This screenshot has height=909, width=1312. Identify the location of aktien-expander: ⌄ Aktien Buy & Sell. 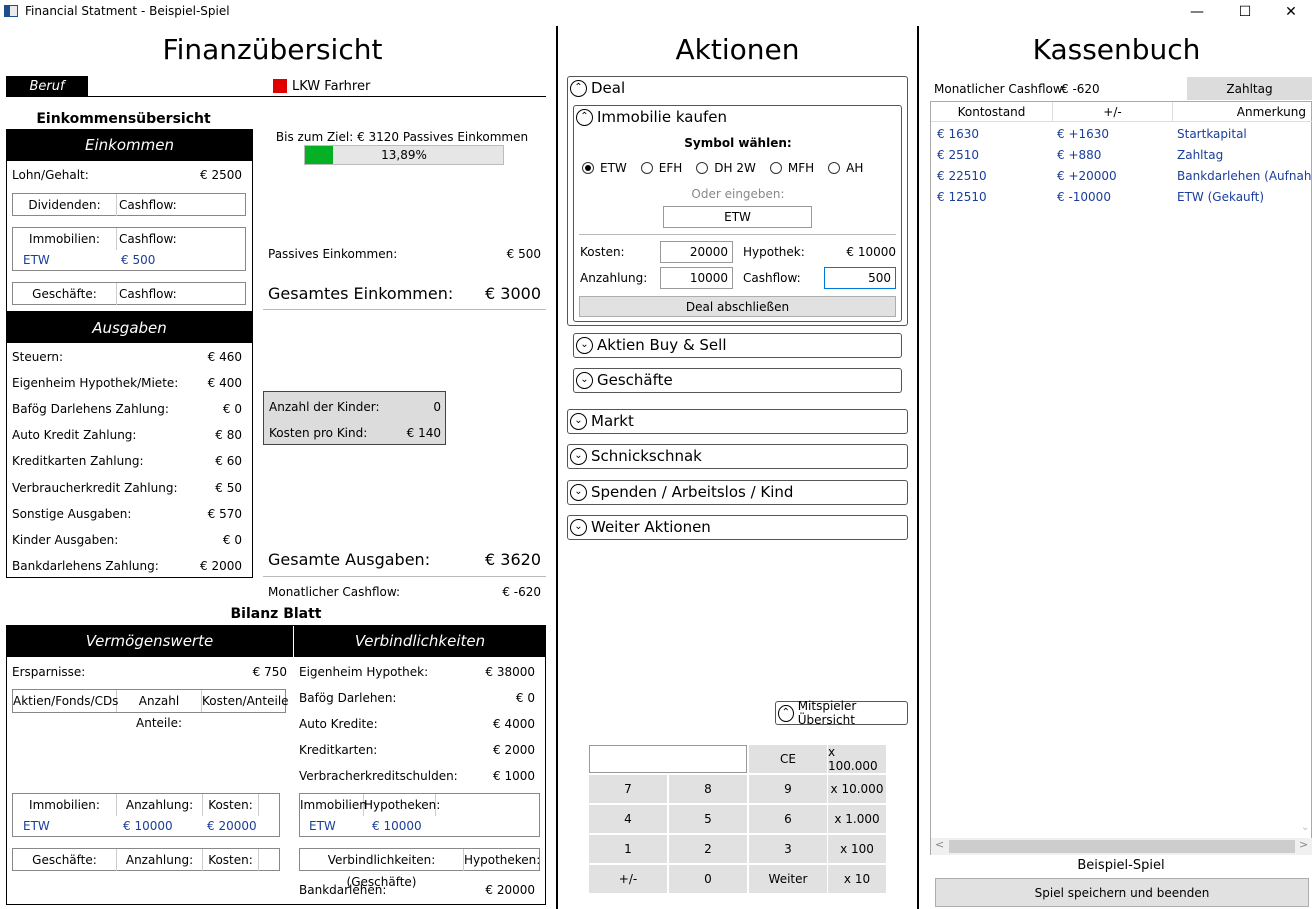
(737, 345).